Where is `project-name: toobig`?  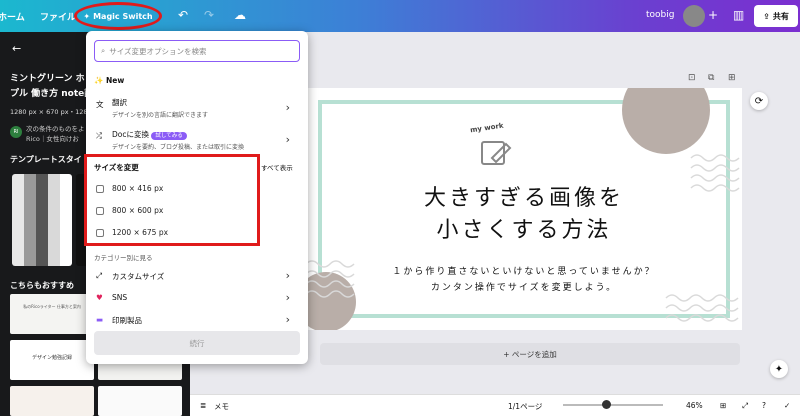 project-name: toobig is located at coordinates (660, 15).